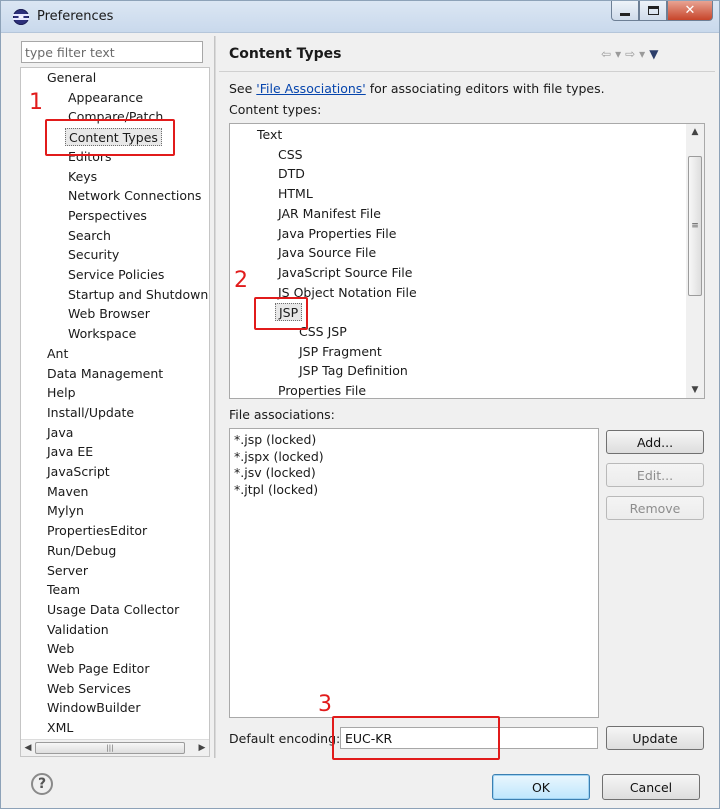 This screenshot has height=809, width=720. What do you see at coordinates (282, 414) in the screenshot?
I see `file-associations-label: File associations:` at bounding box center [282, 414].